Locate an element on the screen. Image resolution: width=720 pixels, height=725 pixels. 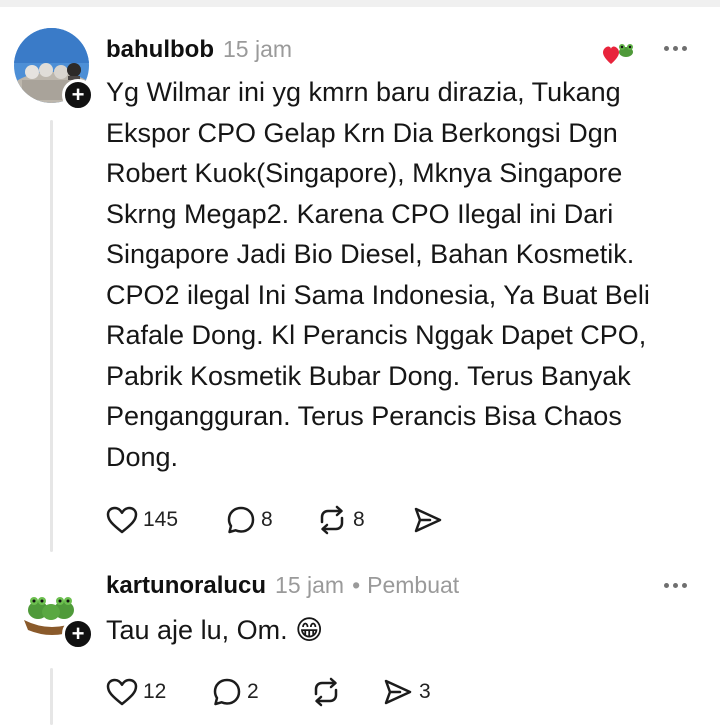
post-actions: 145 8 8 is located at coordinates (306, 521).